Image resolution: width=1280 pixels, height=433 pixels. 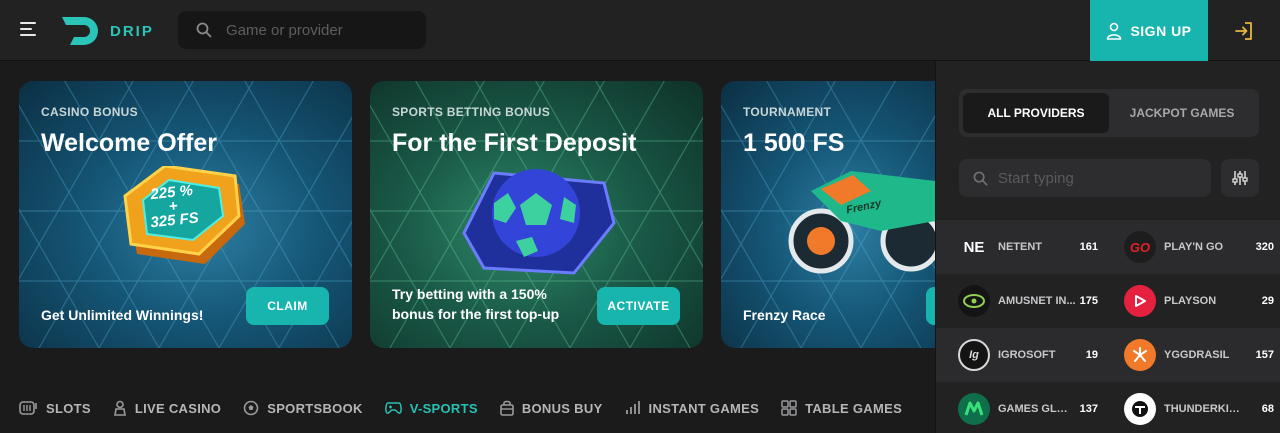 I want to click on provider-row: AMUSNET IN... 175 PLAYSON 29, so click(x=1108, y=301).